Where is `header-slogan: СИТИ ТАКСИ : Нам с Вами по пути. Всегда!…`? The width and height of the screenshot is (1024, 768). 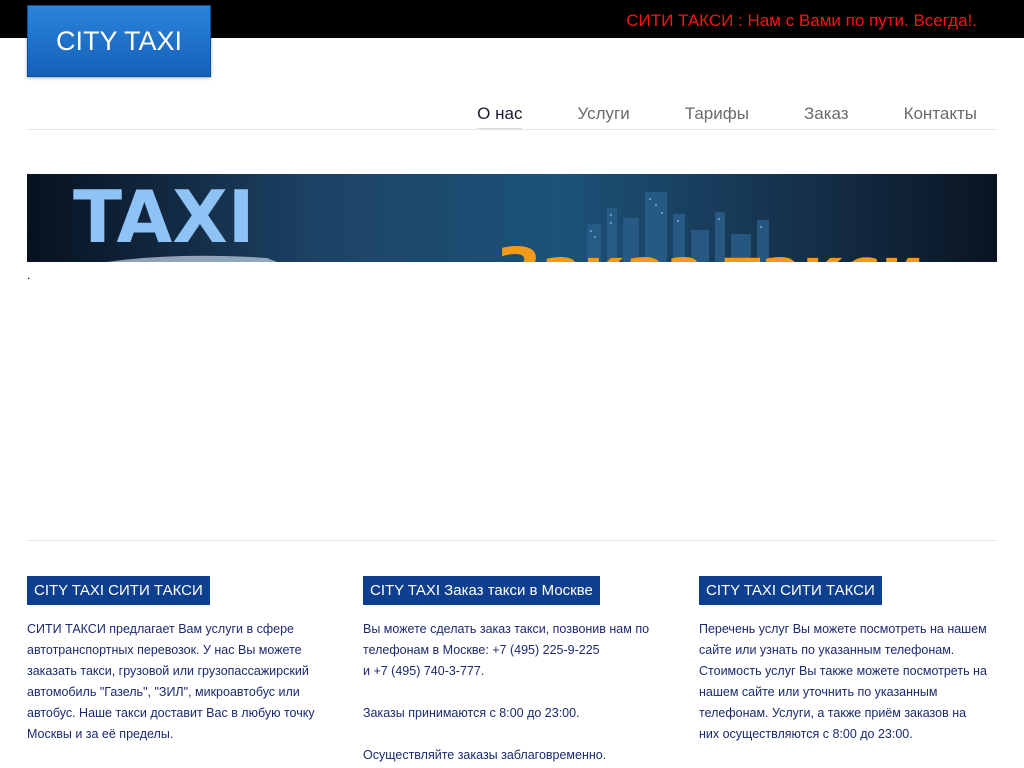
header-slogan: СИТИ ТАКСИ : Нам с Вами по пути. Всегда!… is located at coordinates (801, 20).